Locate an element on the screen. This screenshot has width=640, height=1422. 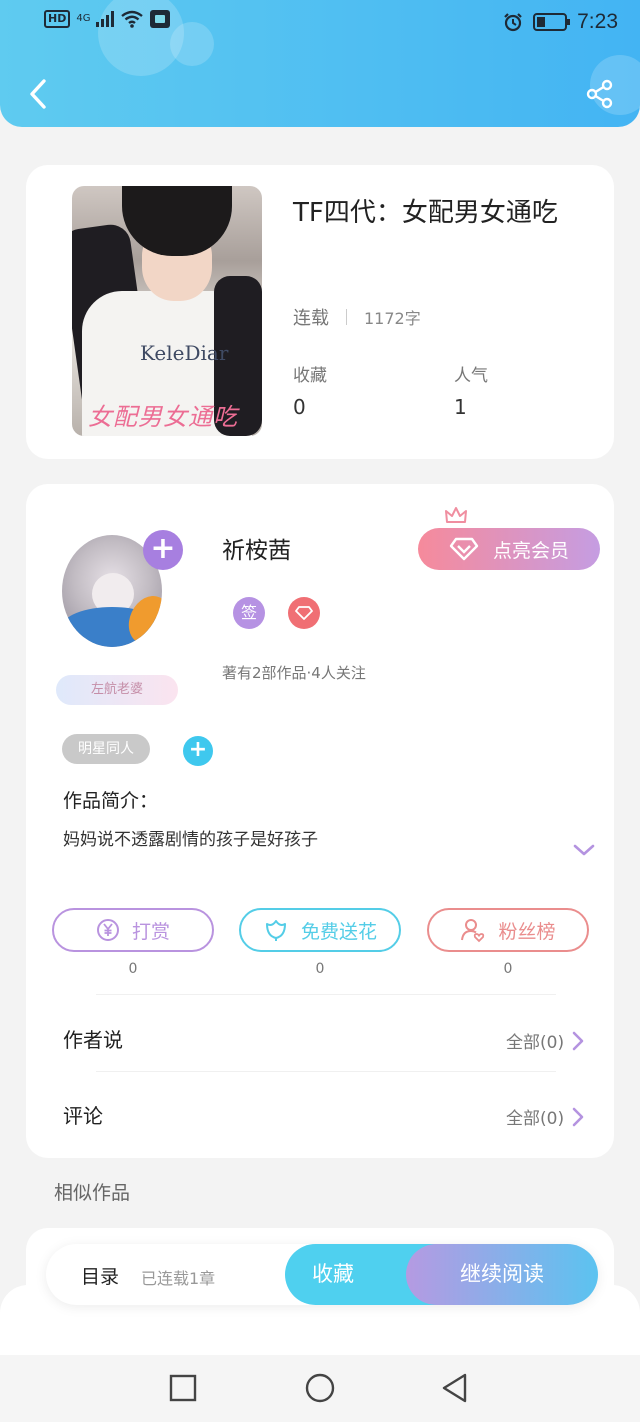
diamond-badge is located at coordinates (304, 613).